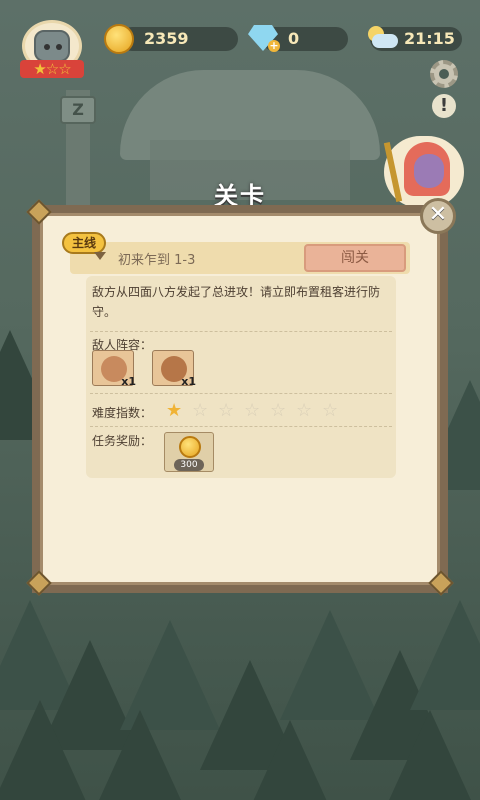 Image resolution: width=480 pixels, height=800 pixels. What do you see at coordinates (174, 410) in the screenshot?
I see `difficulty-star-icon: ★` at bounding box center [174, 410].